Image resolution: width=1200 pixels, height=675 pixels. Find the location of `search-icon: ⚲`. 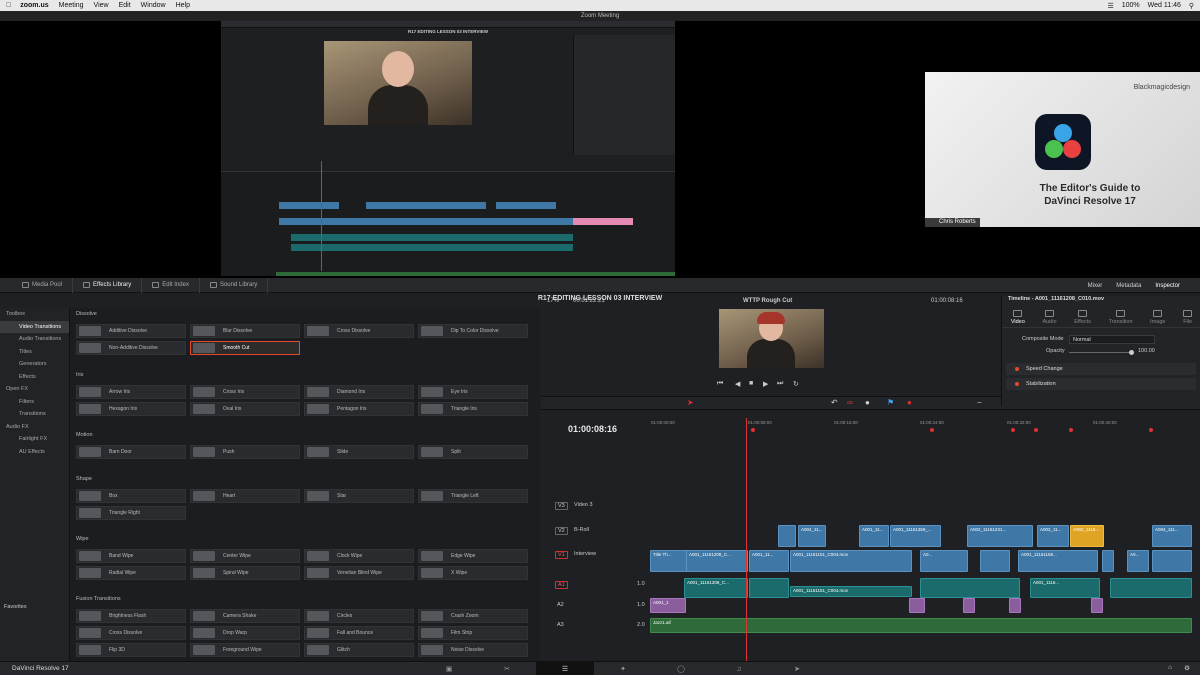

search-icon: ⚲ is located at coordinates (1191, 6).